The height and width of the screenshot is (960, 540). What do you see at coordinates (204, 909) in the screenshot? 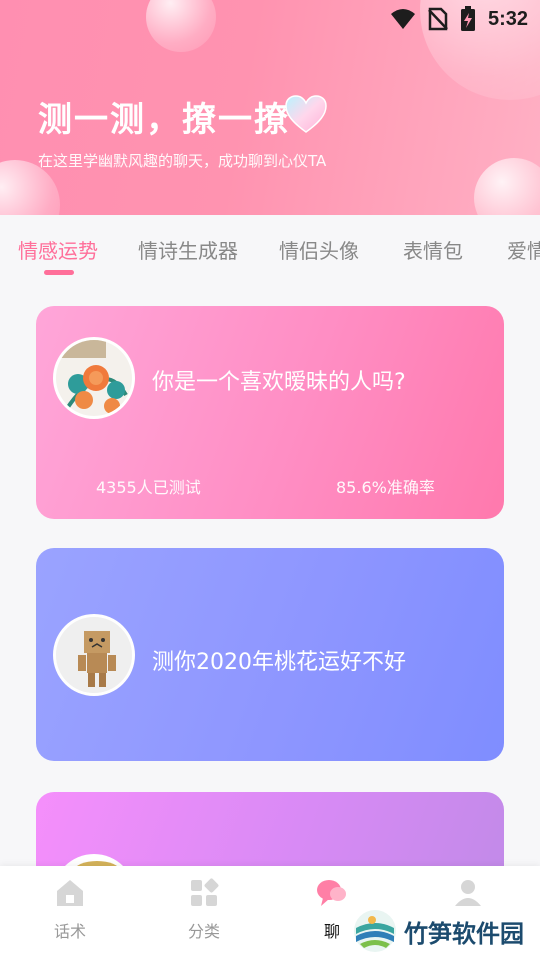
I see `nav-item-category: 分类` at bounding box center [204, 909].